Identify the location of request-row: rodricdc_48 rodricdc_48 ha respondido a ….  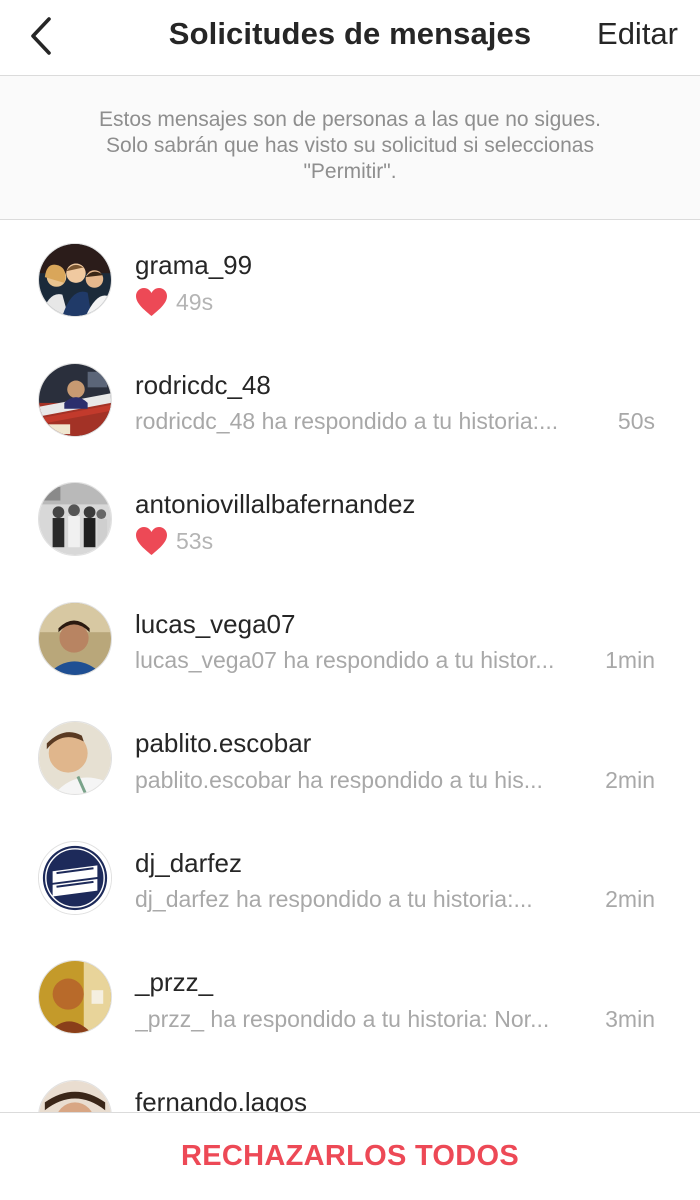
(350, 400).